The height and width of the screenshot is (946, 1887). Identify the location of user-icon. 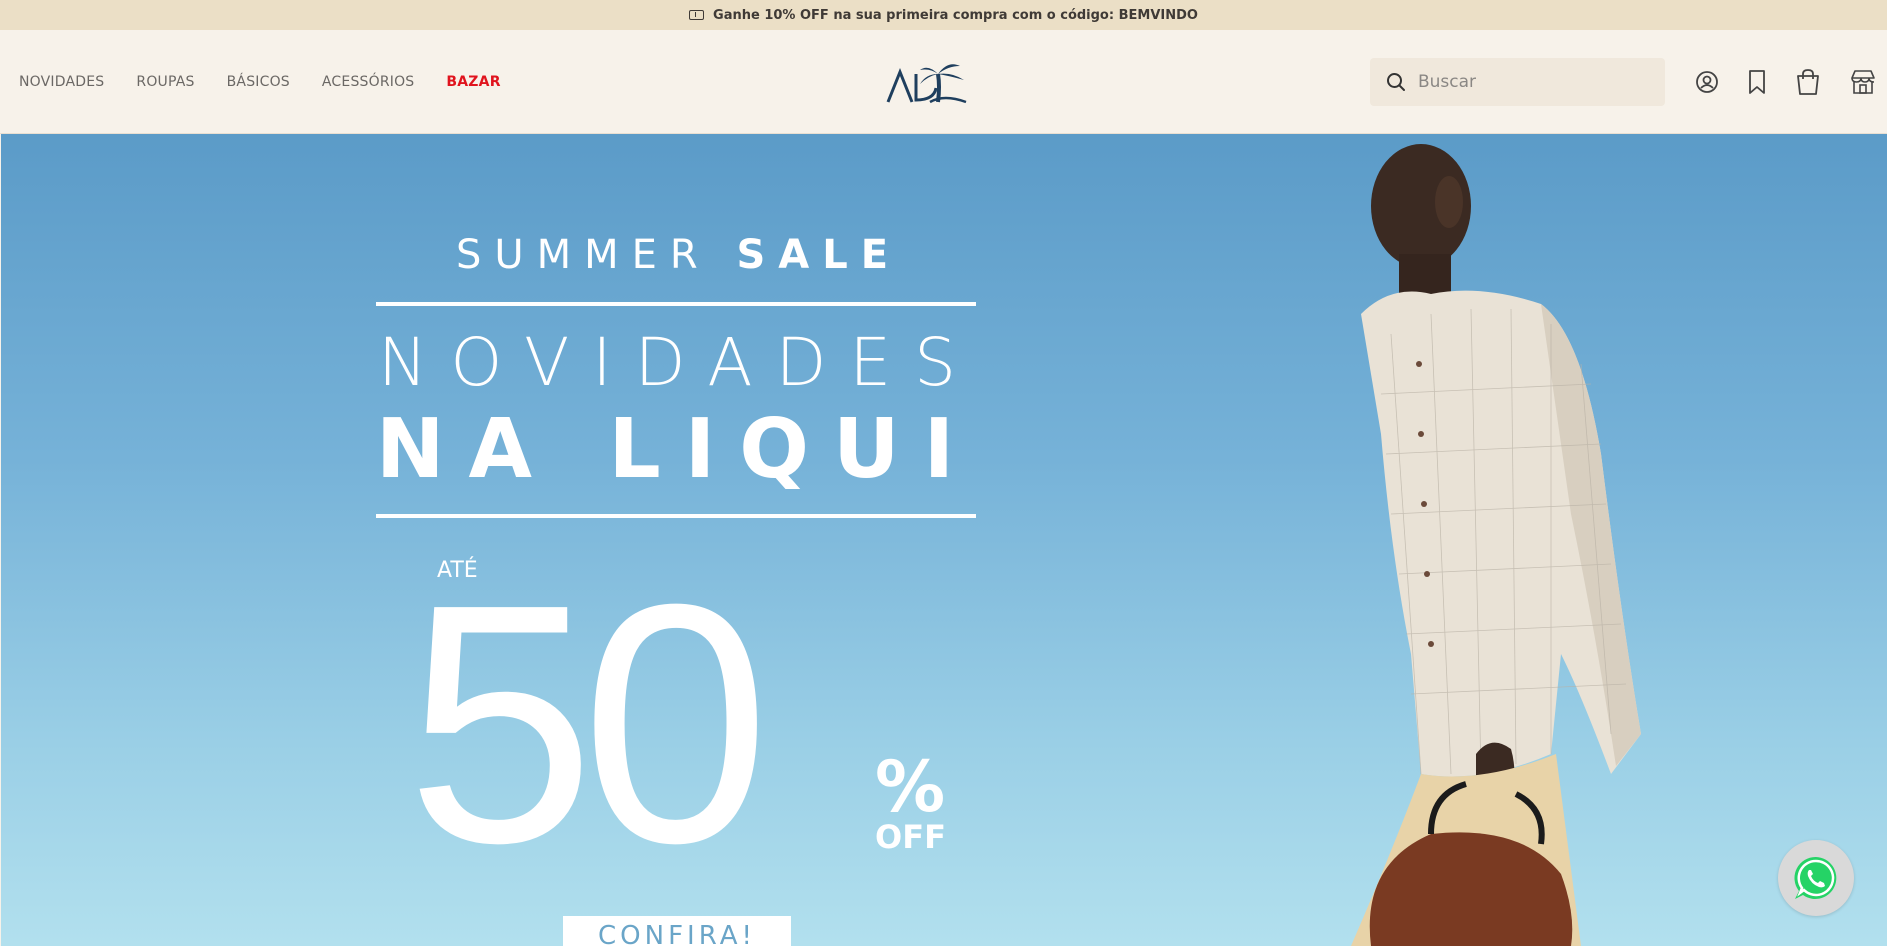
(1707, 82).